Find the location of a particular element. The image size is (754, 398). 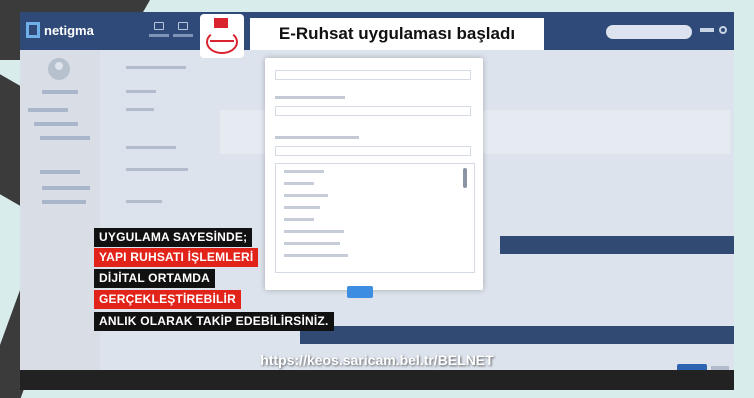

dialog-dropdown is located at coordinates (373, 151).